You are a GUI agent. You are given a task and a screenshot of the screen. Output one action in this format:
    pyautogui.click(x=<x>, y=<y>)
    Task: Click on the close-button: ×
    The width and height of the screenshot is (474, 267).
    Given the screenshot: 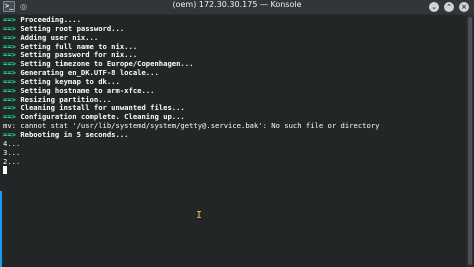 What is the action you would take?
    pyautogui.click(x=464, y=7)
    